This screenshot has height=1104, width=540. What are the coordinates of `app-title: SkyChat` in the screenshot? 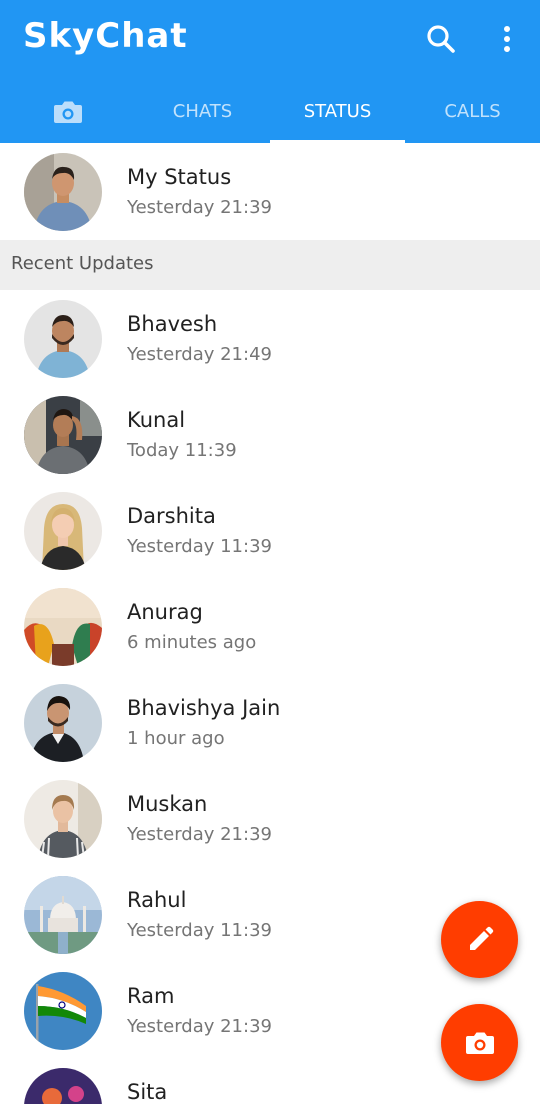 It's located at (105, 36).